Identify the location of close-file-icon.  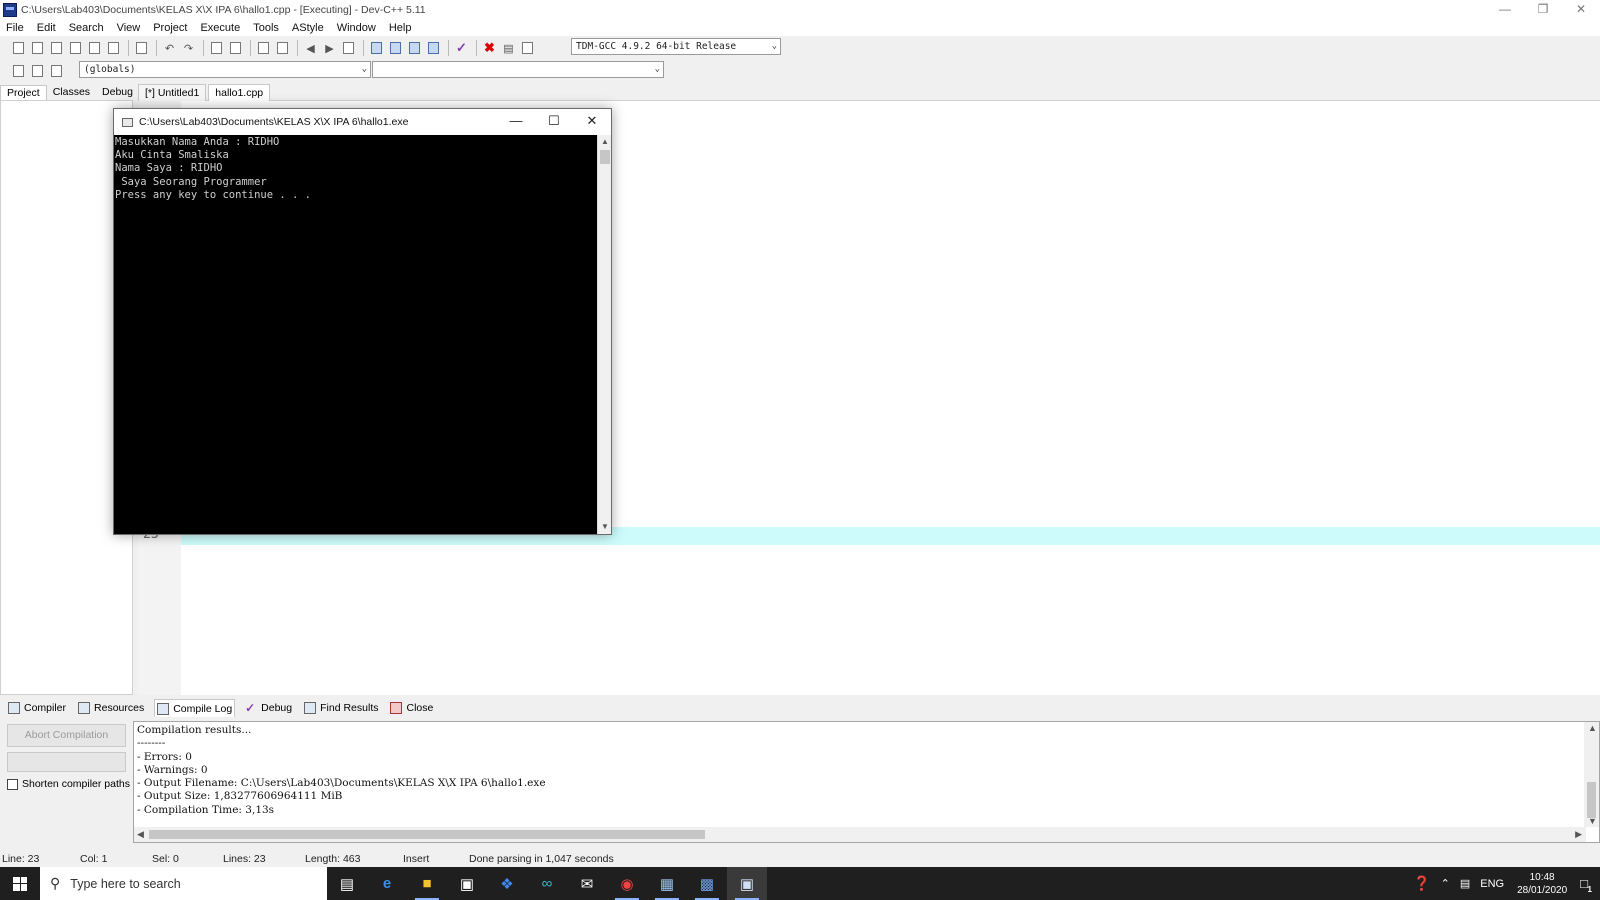
(94, 48).